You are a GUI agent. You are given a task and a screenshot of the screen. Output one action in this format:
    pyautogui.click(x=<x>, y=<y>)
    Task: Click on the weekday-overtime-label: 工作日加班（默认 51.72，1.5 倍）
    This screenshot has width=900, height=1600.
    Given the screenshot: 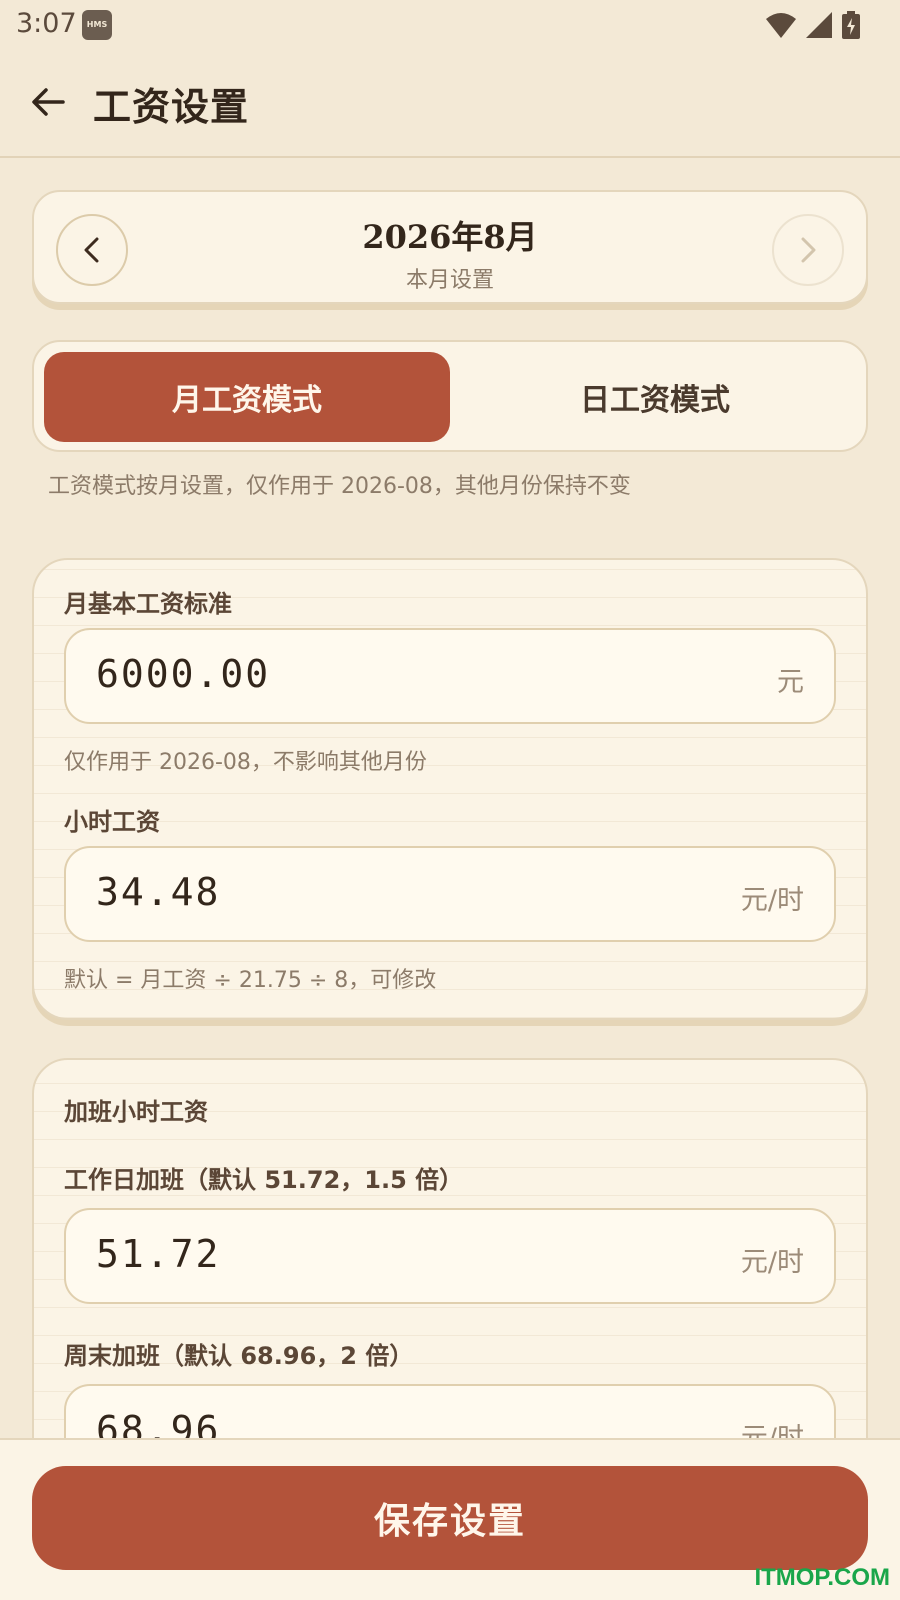 What is the action you would take?
    pyautogui.click(x=264, y=1180)
    